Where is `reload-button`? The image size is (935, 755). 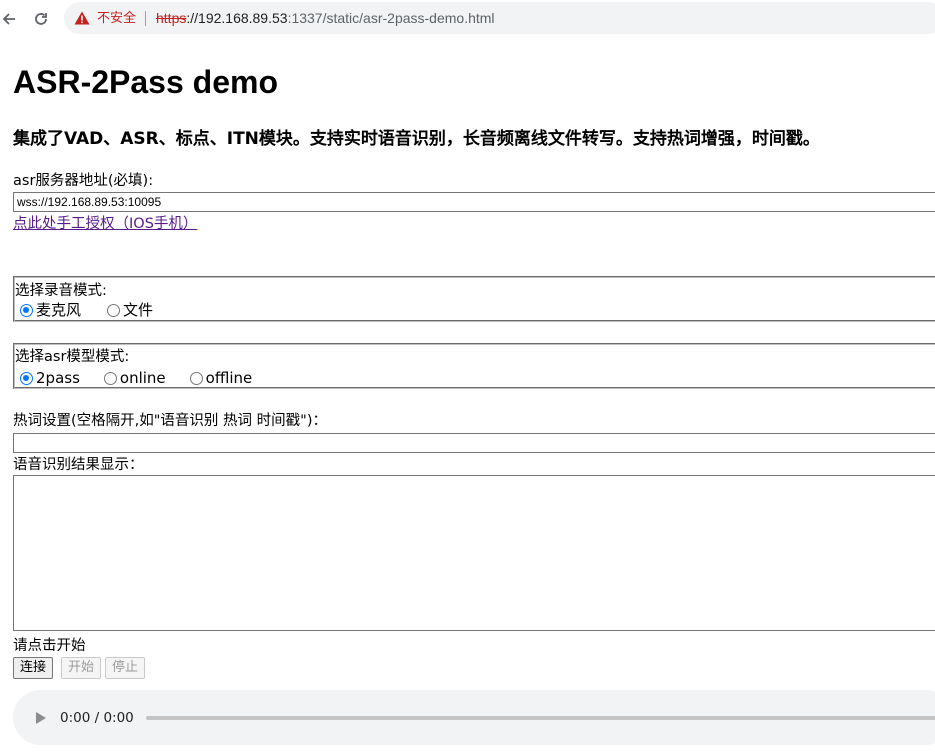 reload-button is located at coordinates (41, 19).